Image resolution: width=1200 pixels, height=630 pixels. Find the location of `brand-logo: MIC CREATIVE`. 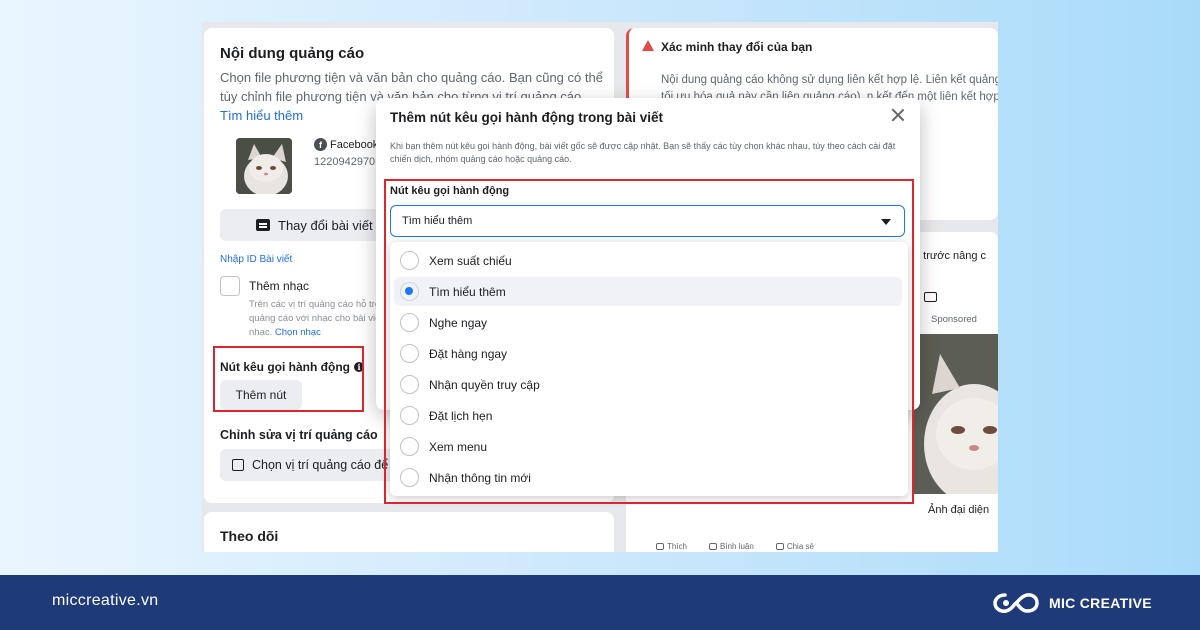

brand-logo: MIC CREATIVE is located at coordinates (1072, 603).